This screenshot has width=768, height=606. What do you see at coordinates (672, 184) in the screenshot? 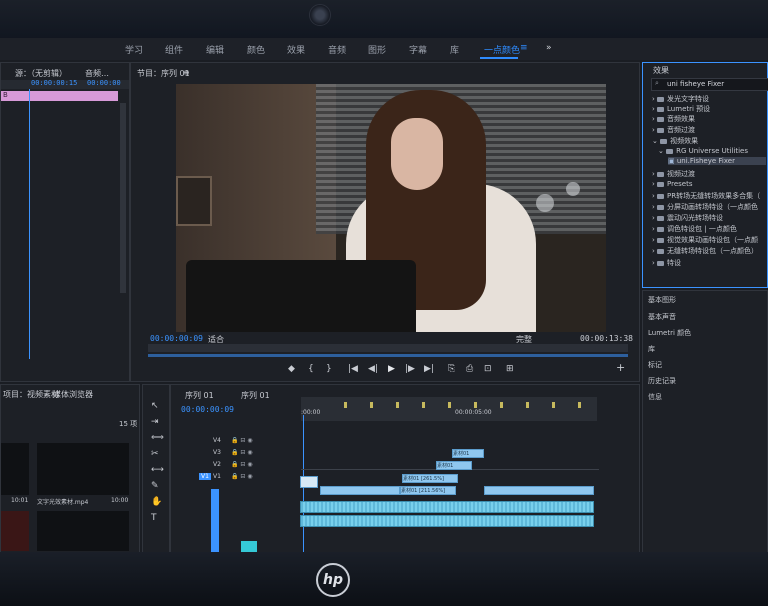
I see `effects-folder-item: › Presets` at bounding box center [672, 184].